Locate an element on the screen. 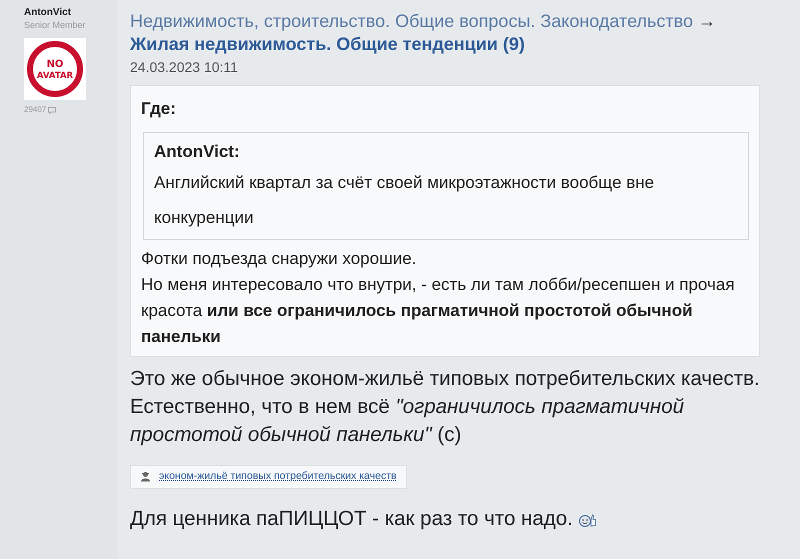 This screenshot has height=559, width=800. avatar: NO AVATAR is located at coordinates (55, 69).